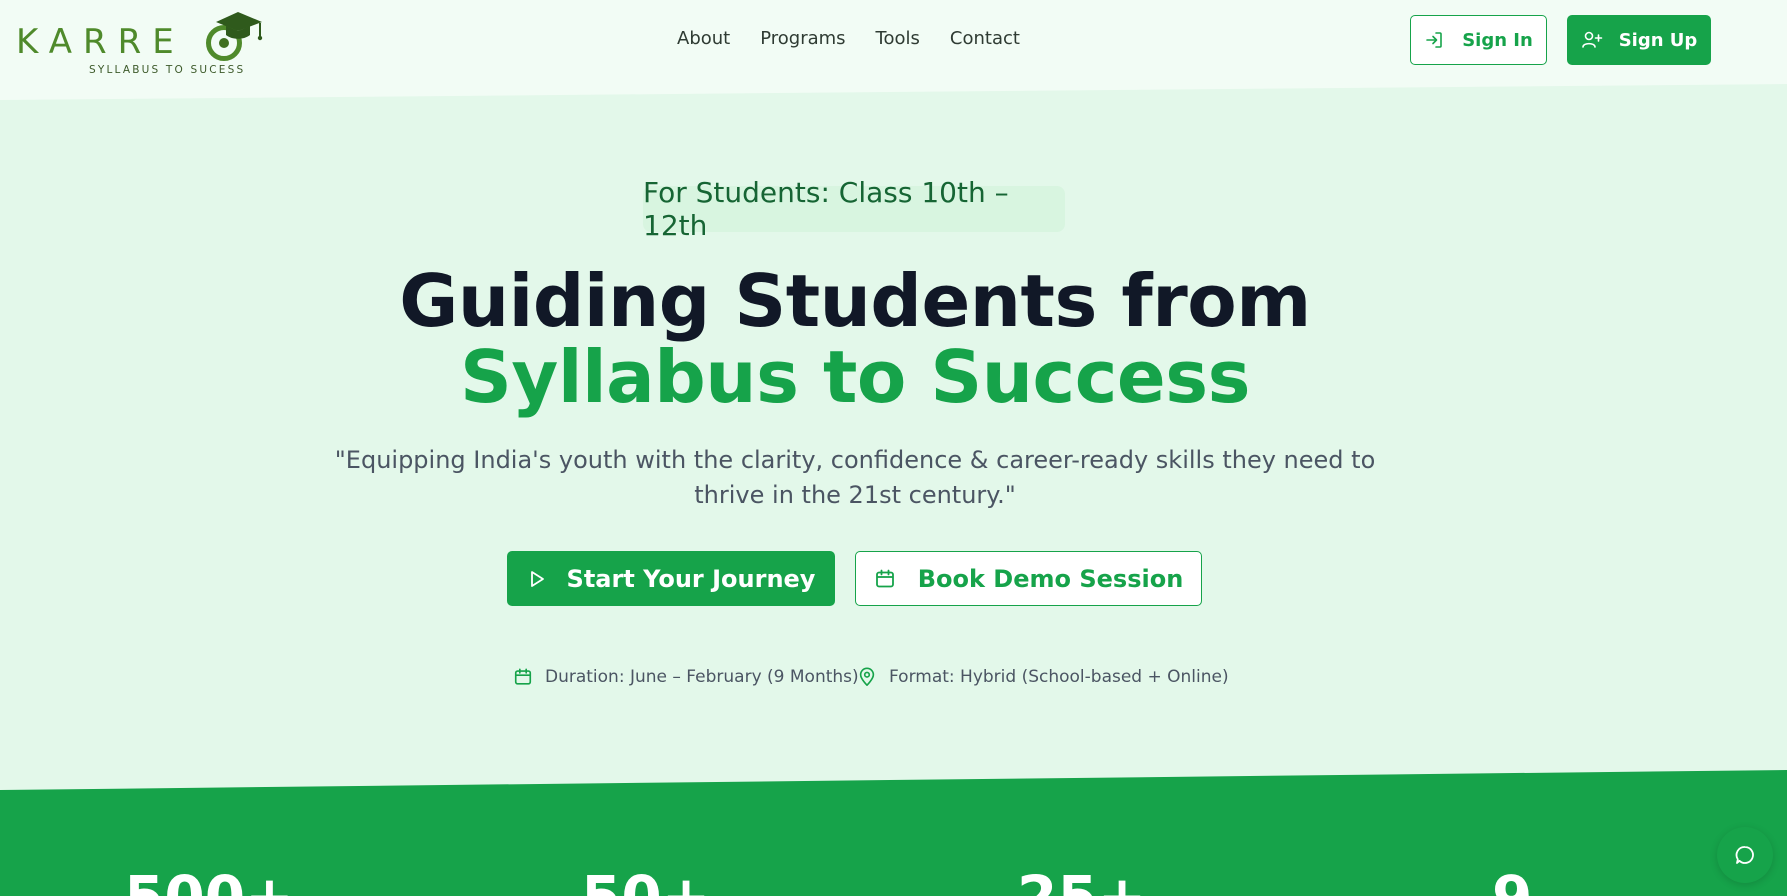 This screenshot has height=896, width=1787. I want to click on format-info: Format: Hybrid (School-based + Online), so click(1043, 677).